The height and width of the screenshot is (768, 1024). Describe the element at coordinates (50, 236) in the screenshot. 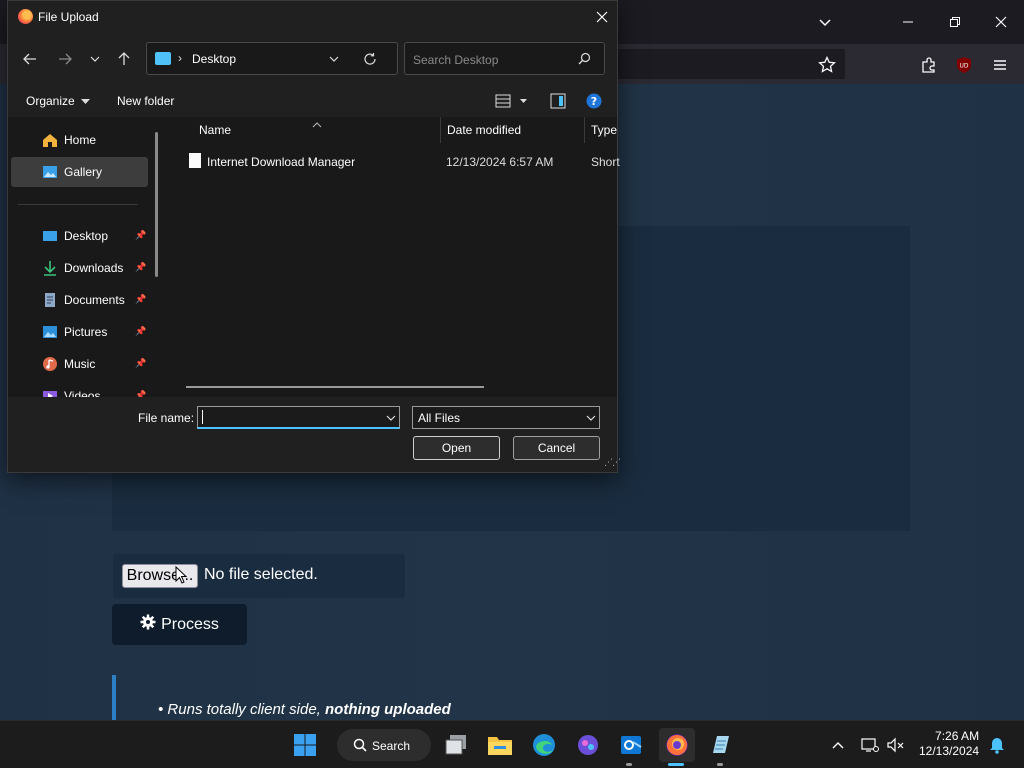

I see `desktop-icon` at that location.